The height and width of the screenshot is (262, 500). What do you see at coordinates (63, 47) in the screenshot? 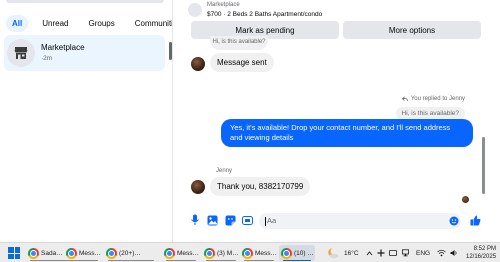
I see `conversation-title: Marketplace` at bounding box center [63, 47].